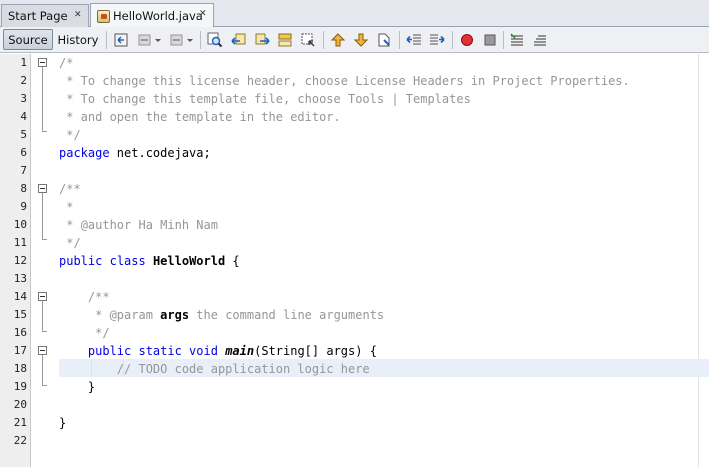 Image resolution: width=709 pixels, height=467 pixels. Describe the element at coordinates (20, 332) in the screenshot. I see `line-number: 16` at that location.